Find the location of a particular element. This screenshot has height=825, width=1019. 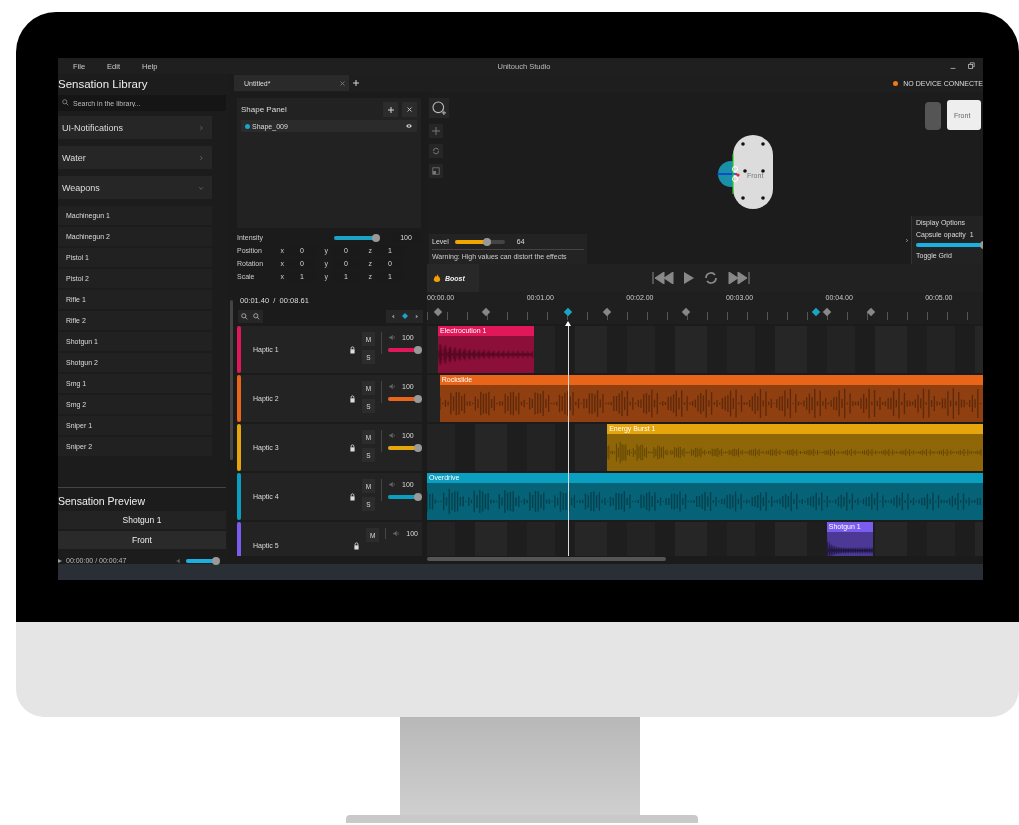

scale-tool-button is located at coordinates (436, 171).